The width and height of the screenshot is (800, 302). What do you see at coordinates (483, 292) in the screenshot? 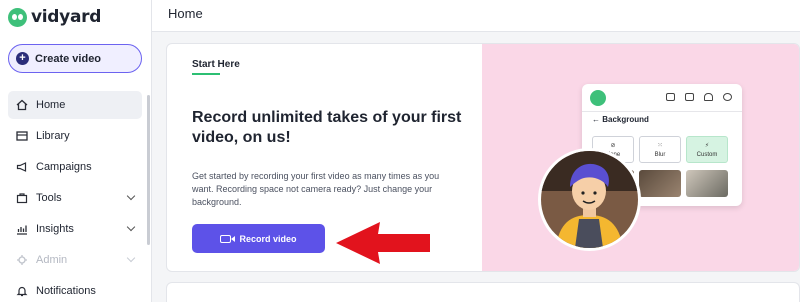
I see `next-card-edge` at bounding box center [483, 292].